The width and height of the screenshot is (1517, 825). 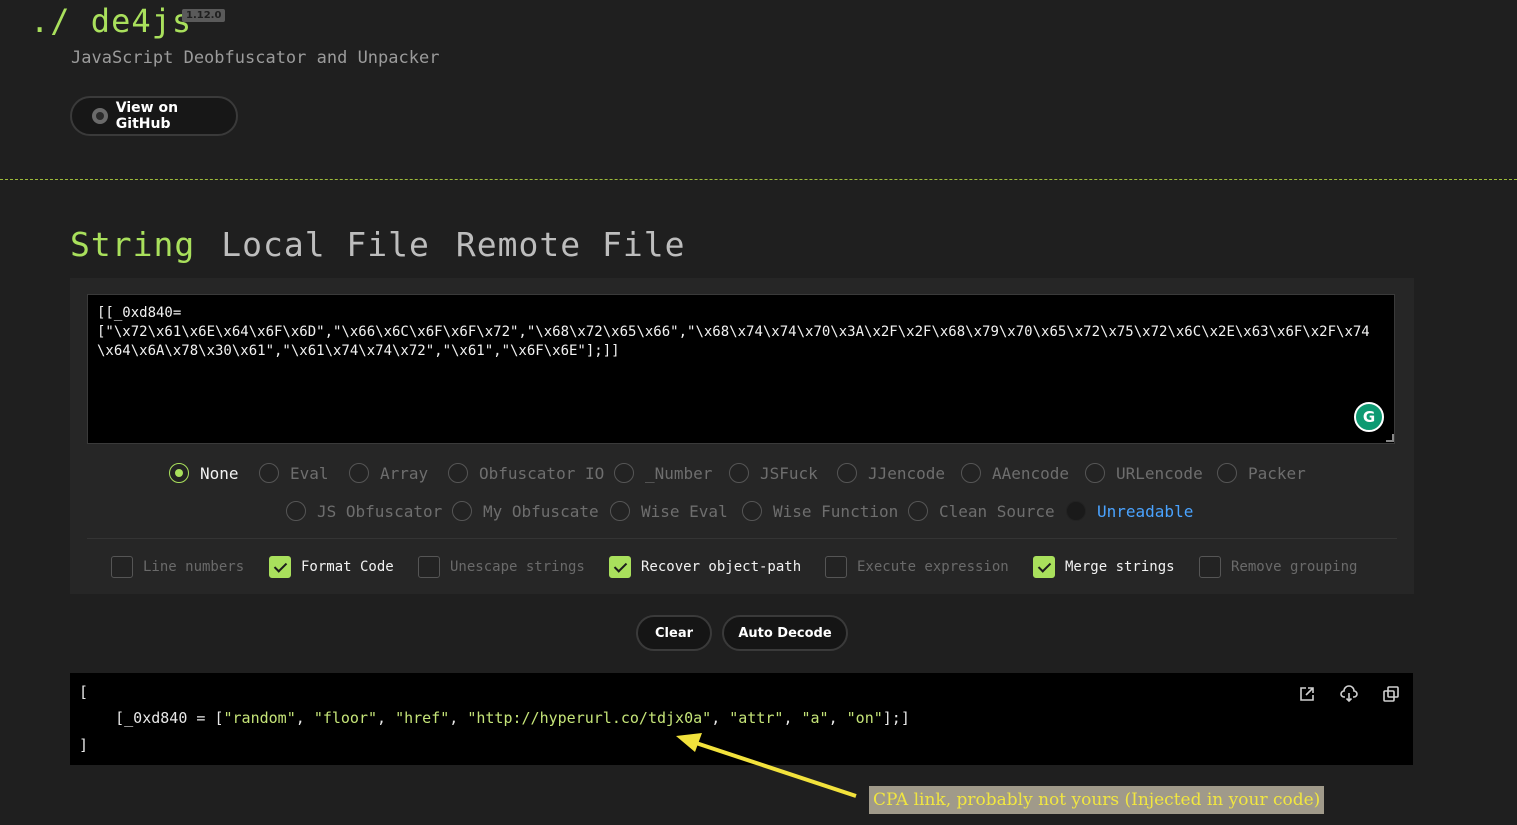 What do you see at coordinates (1349, 695) in the screenshot?
I see `download-icon` at bounding box center [1349, 695].